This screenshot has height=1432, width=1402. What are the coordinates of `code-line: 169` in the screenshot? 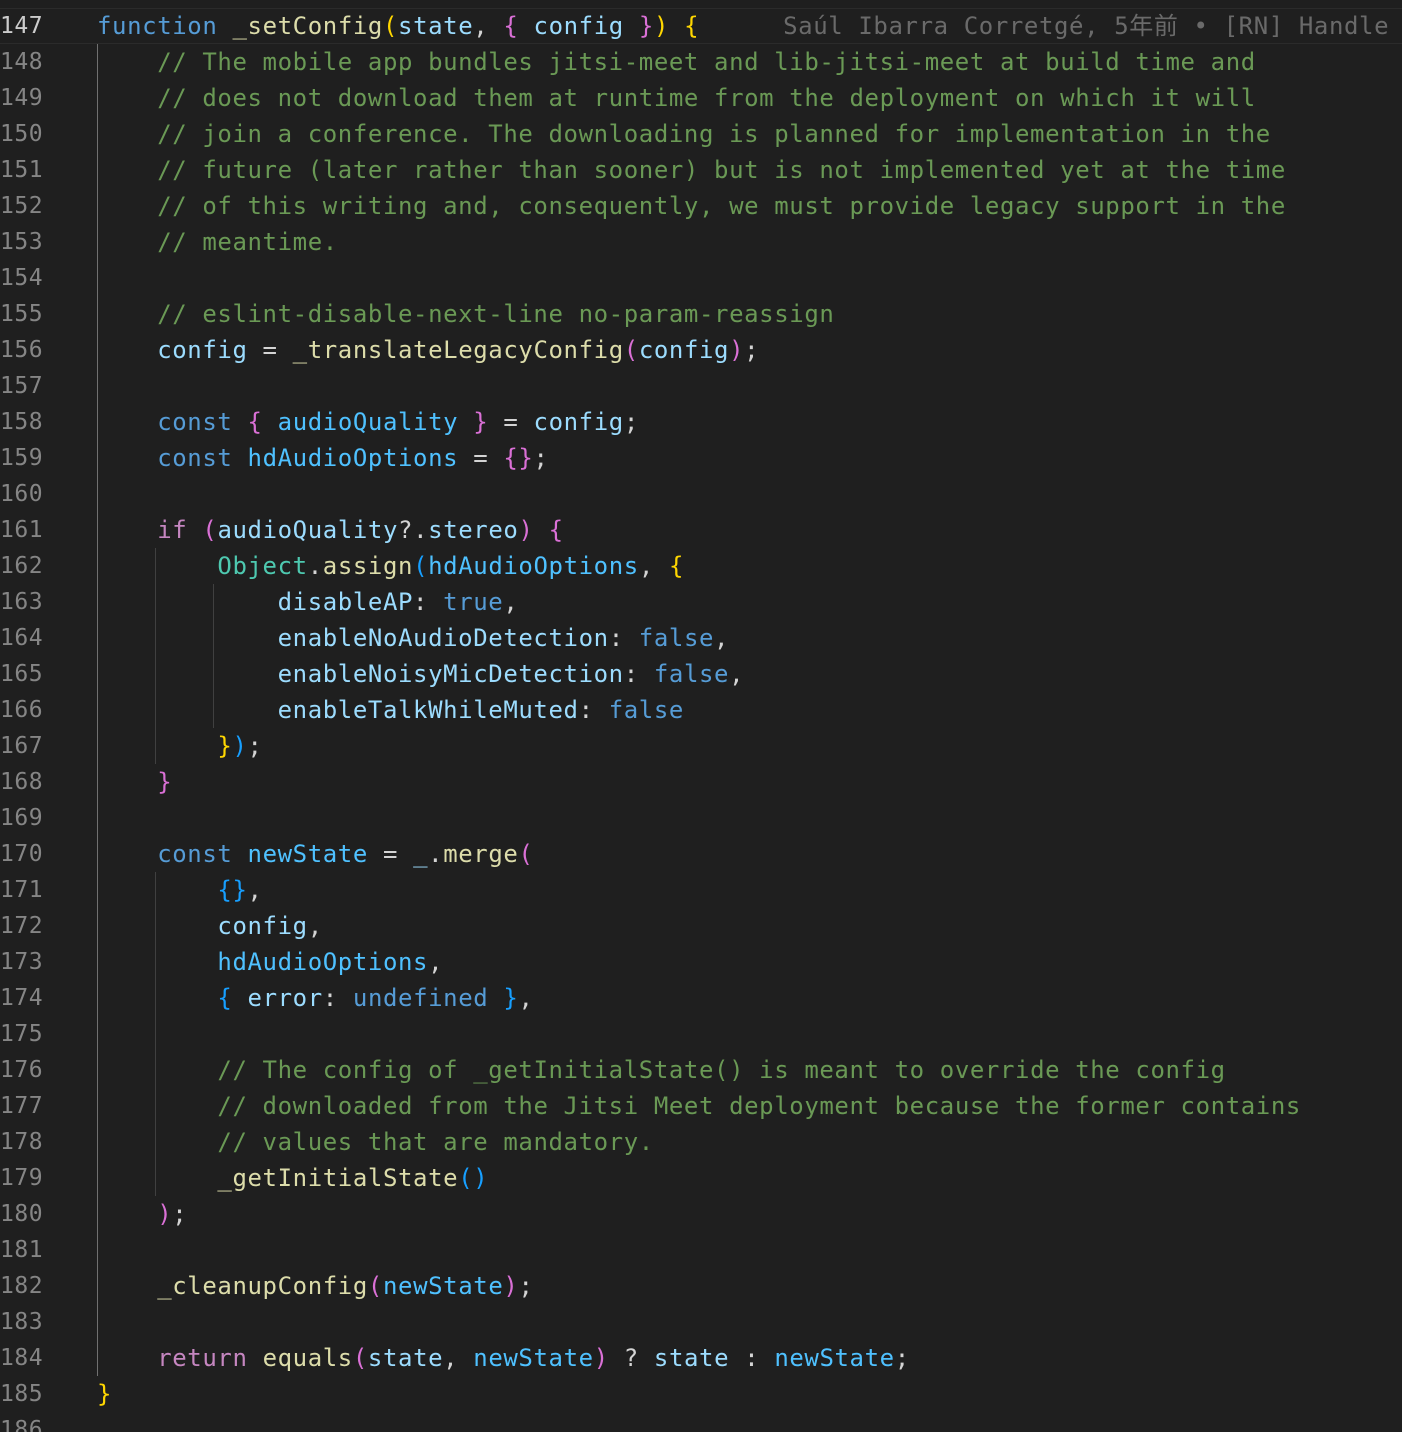 It's located at (701, 818).